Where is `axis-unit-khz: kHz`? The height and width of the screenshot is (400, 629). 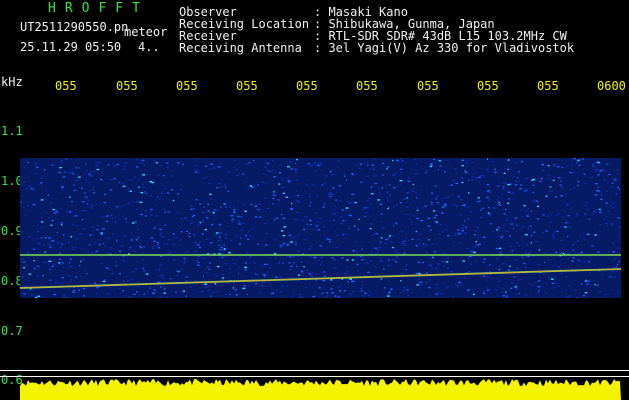 axis-unit-khz: kHz is located at coordinates (12, 82).